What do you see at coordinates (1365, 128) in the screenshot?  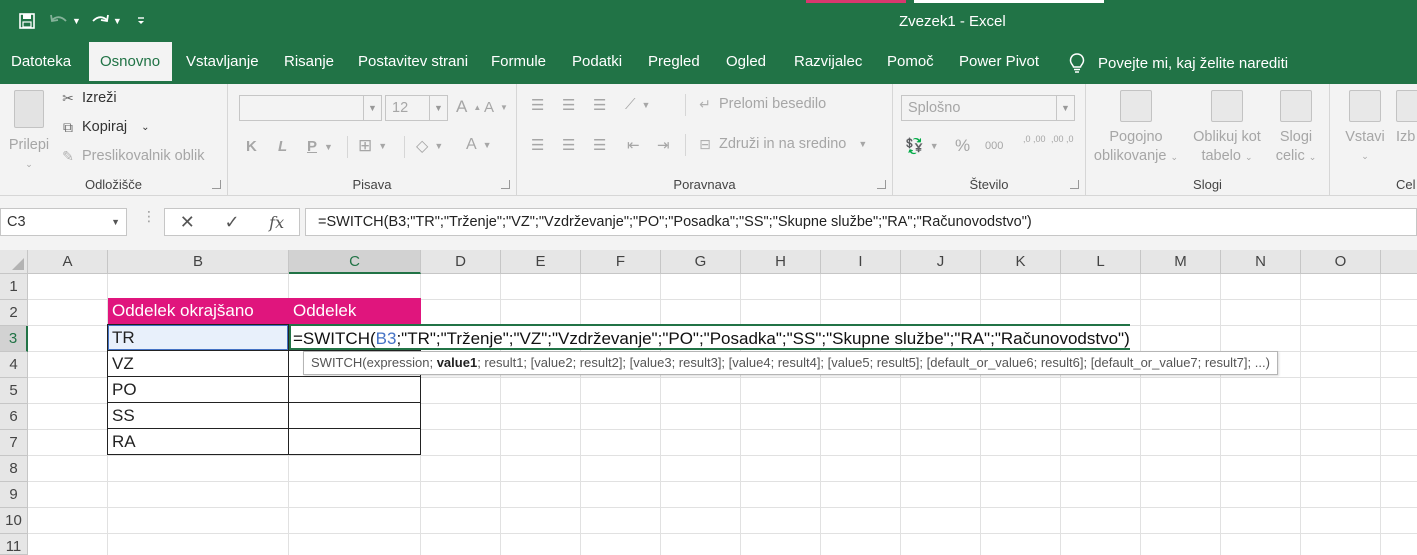 I see `insert-cells-button: Vstavi ⌄` at bounding box center [1365, 128].